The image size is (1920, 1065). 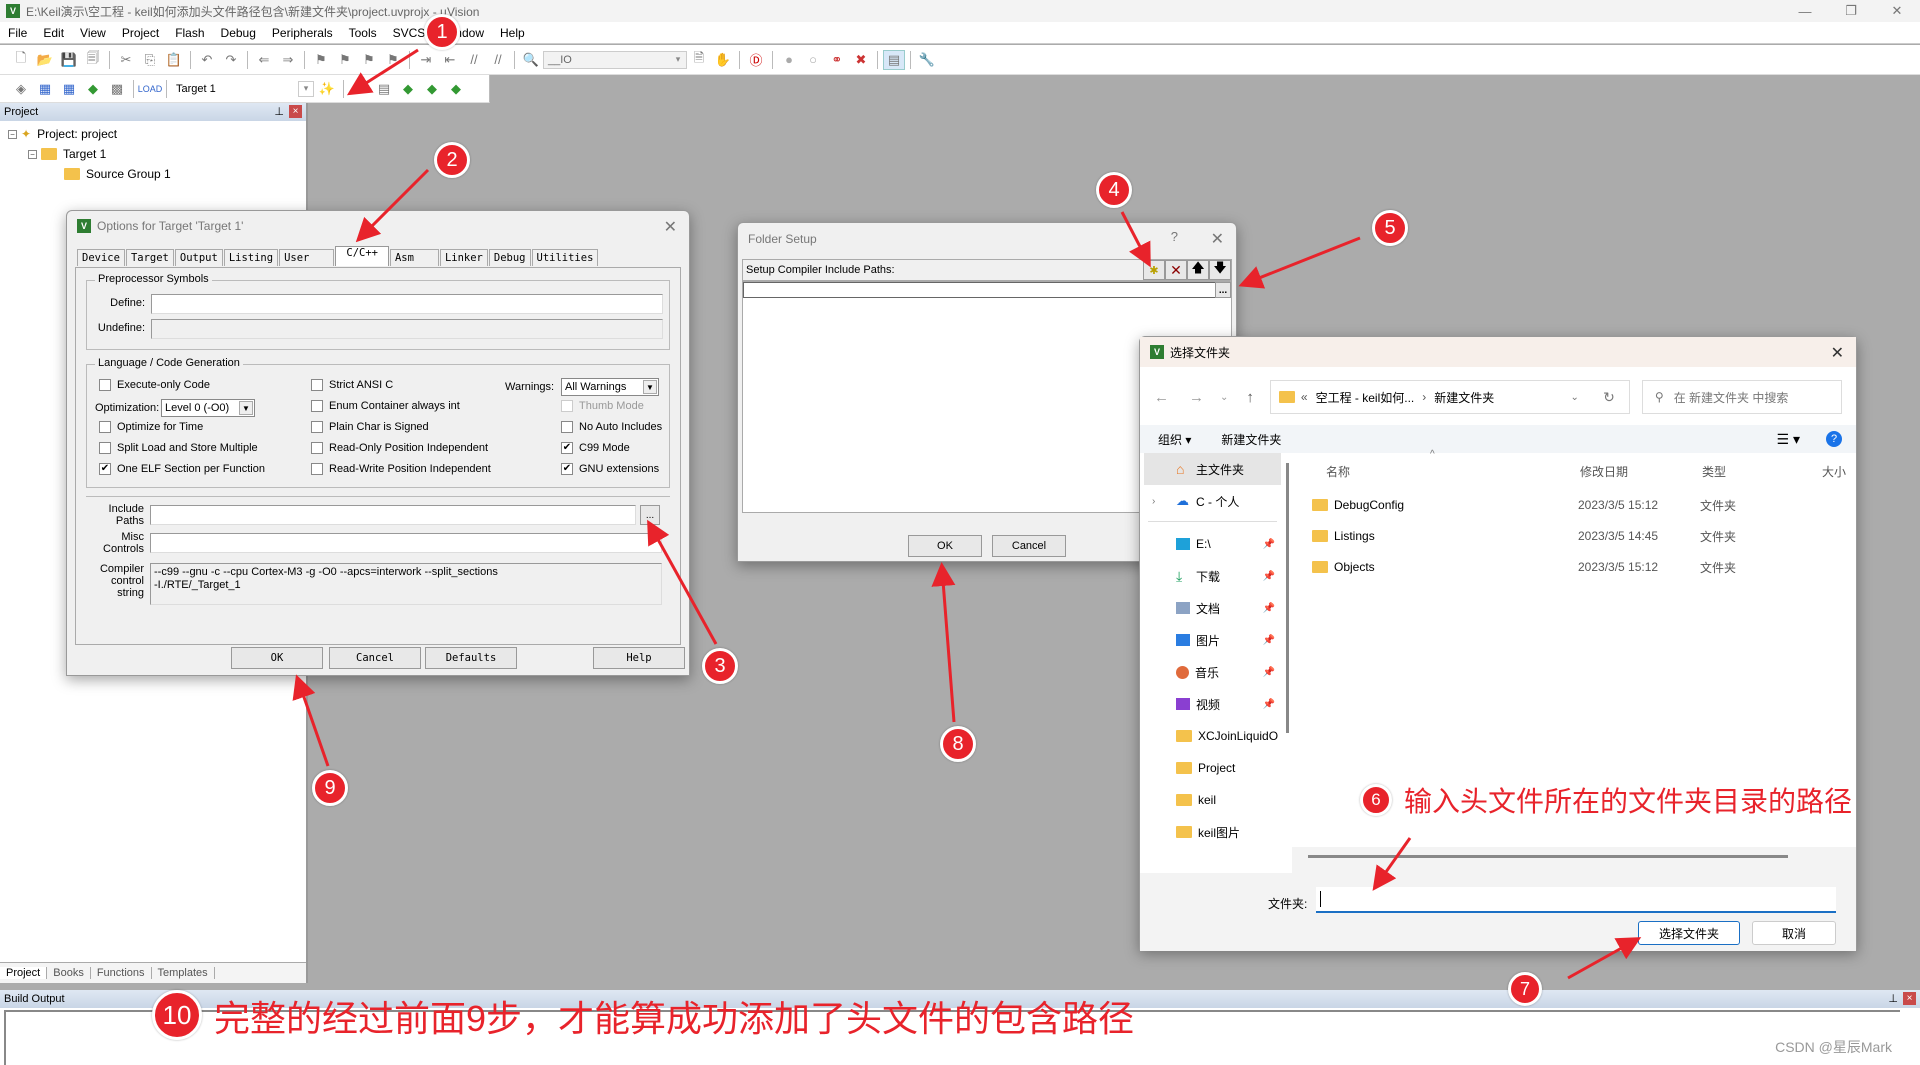 What do you see at coordinates (813, 60) in the screenshot?
I see `disable-breakpoint-icon: ○` at bounding box center [813, 60].